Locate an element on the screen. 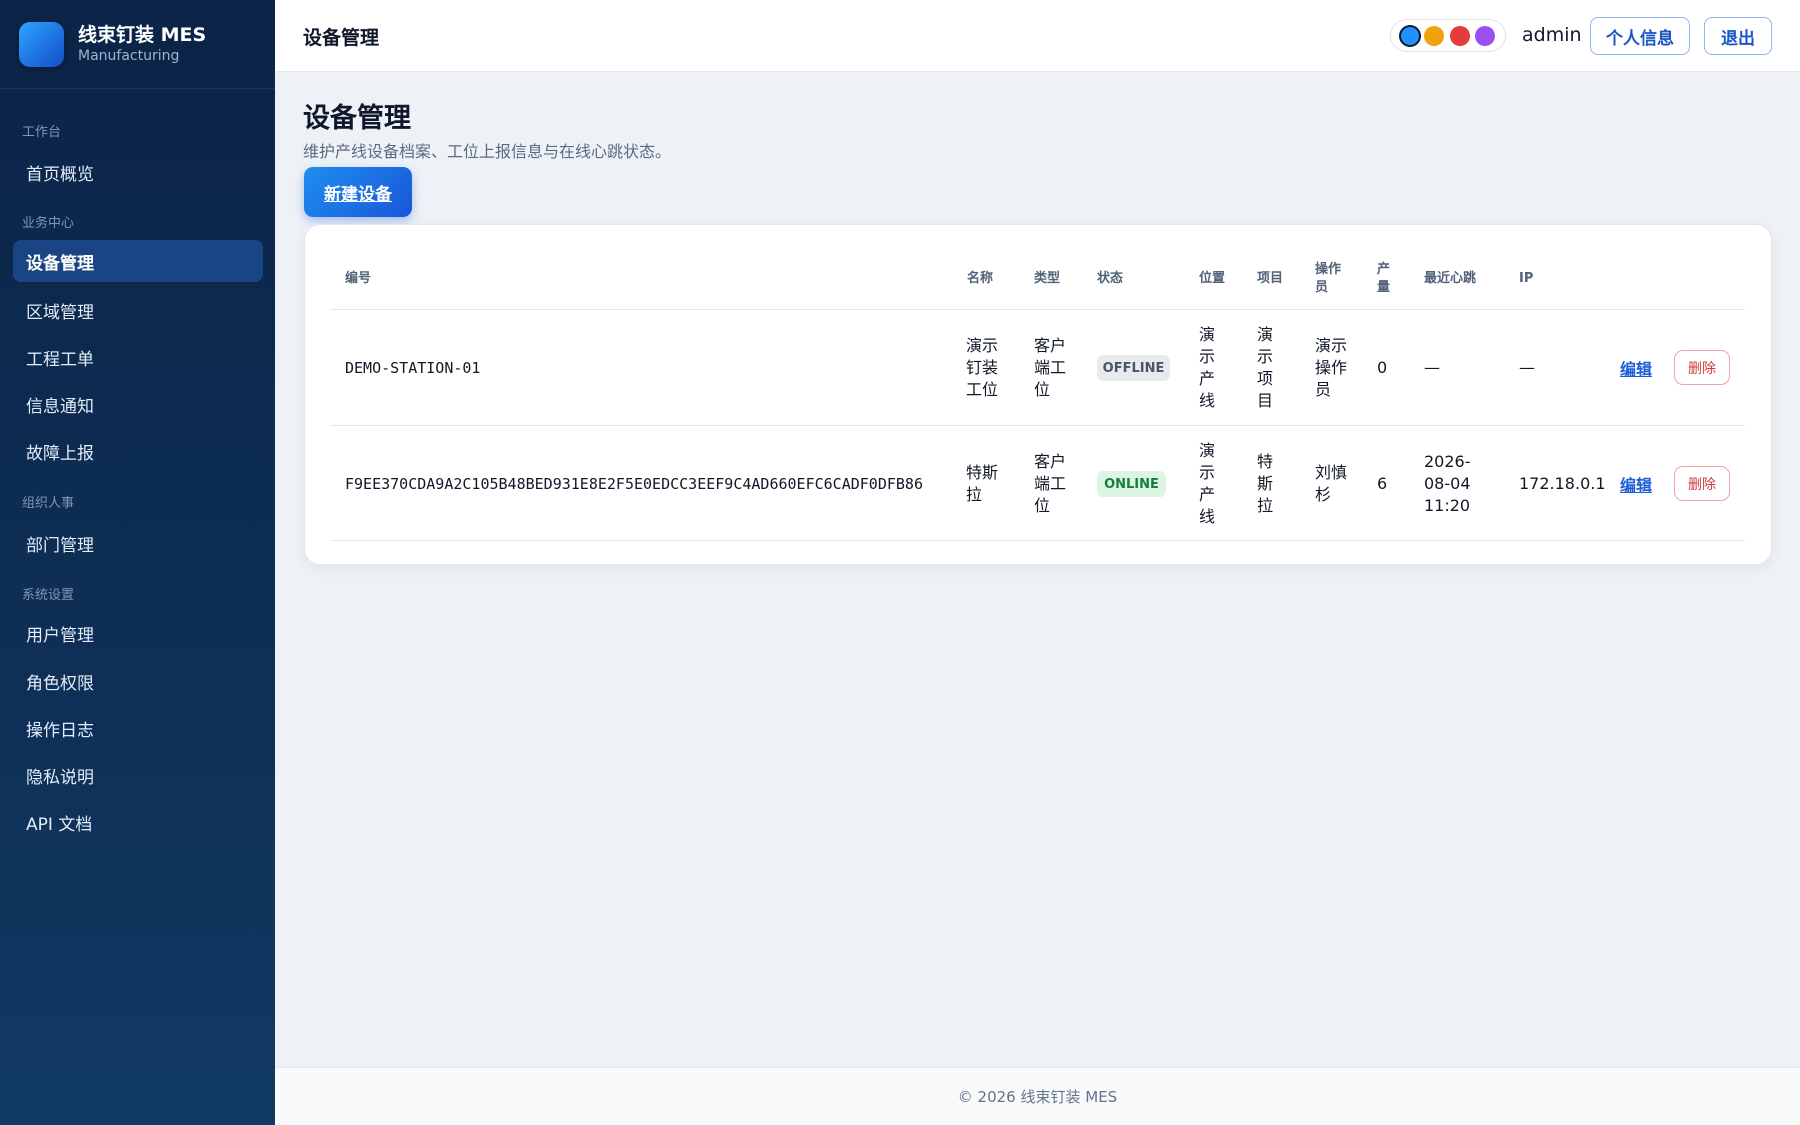 This screenshot has width=1800, height=1125. row2-type: 客户端工位 is located at coordinates (1050, 483).